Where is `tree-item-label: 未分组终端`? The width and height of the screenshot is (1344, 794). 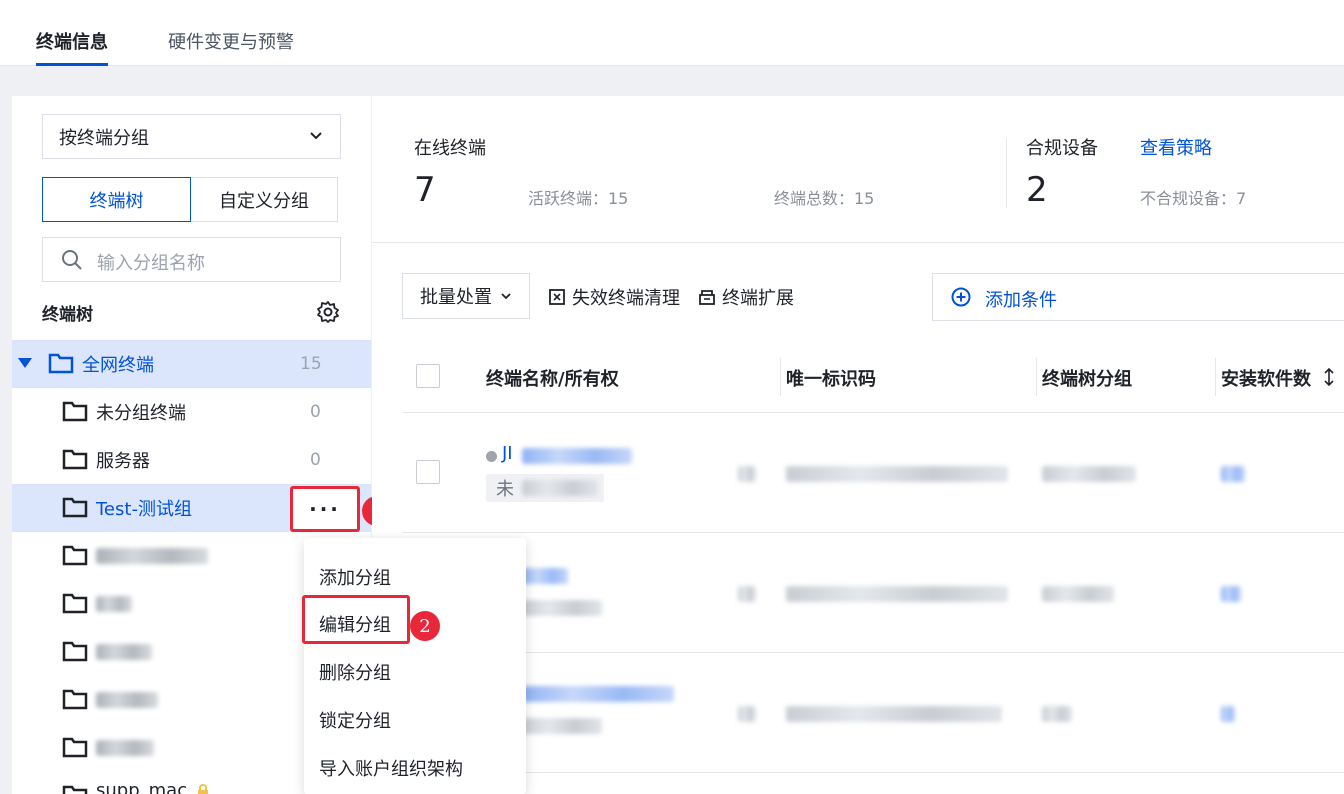 tree-item-label: 未分组终端 is located at coordinates (141, 413).